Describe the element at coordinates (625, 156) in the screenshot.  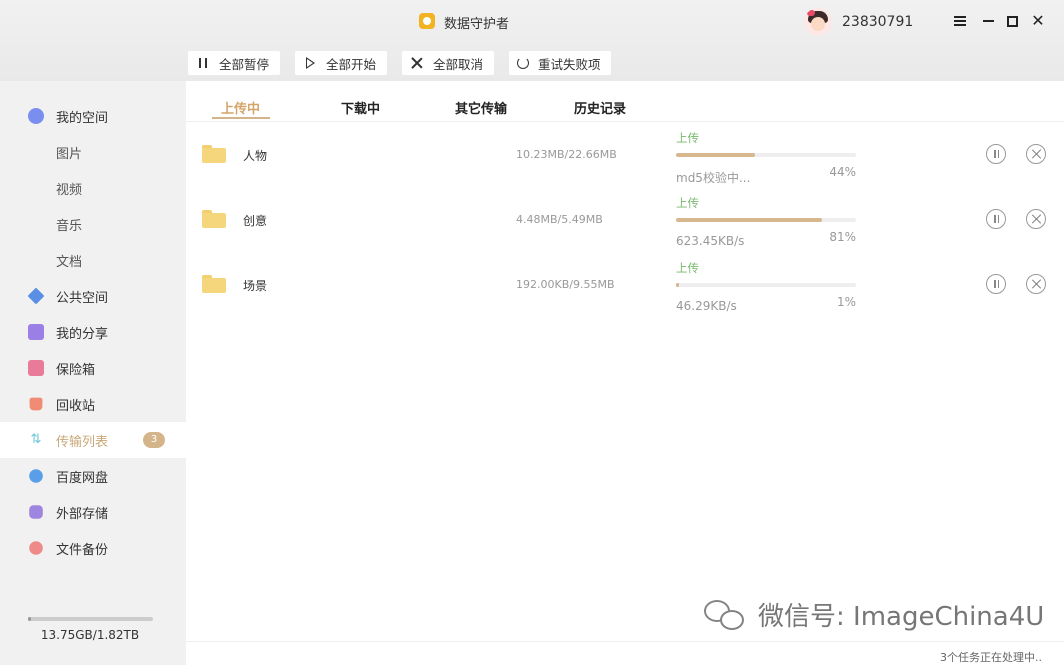
I see `transfer-row: 人物 10.23MB/22.66MB 上传 md5校验中... 44%` at that location.